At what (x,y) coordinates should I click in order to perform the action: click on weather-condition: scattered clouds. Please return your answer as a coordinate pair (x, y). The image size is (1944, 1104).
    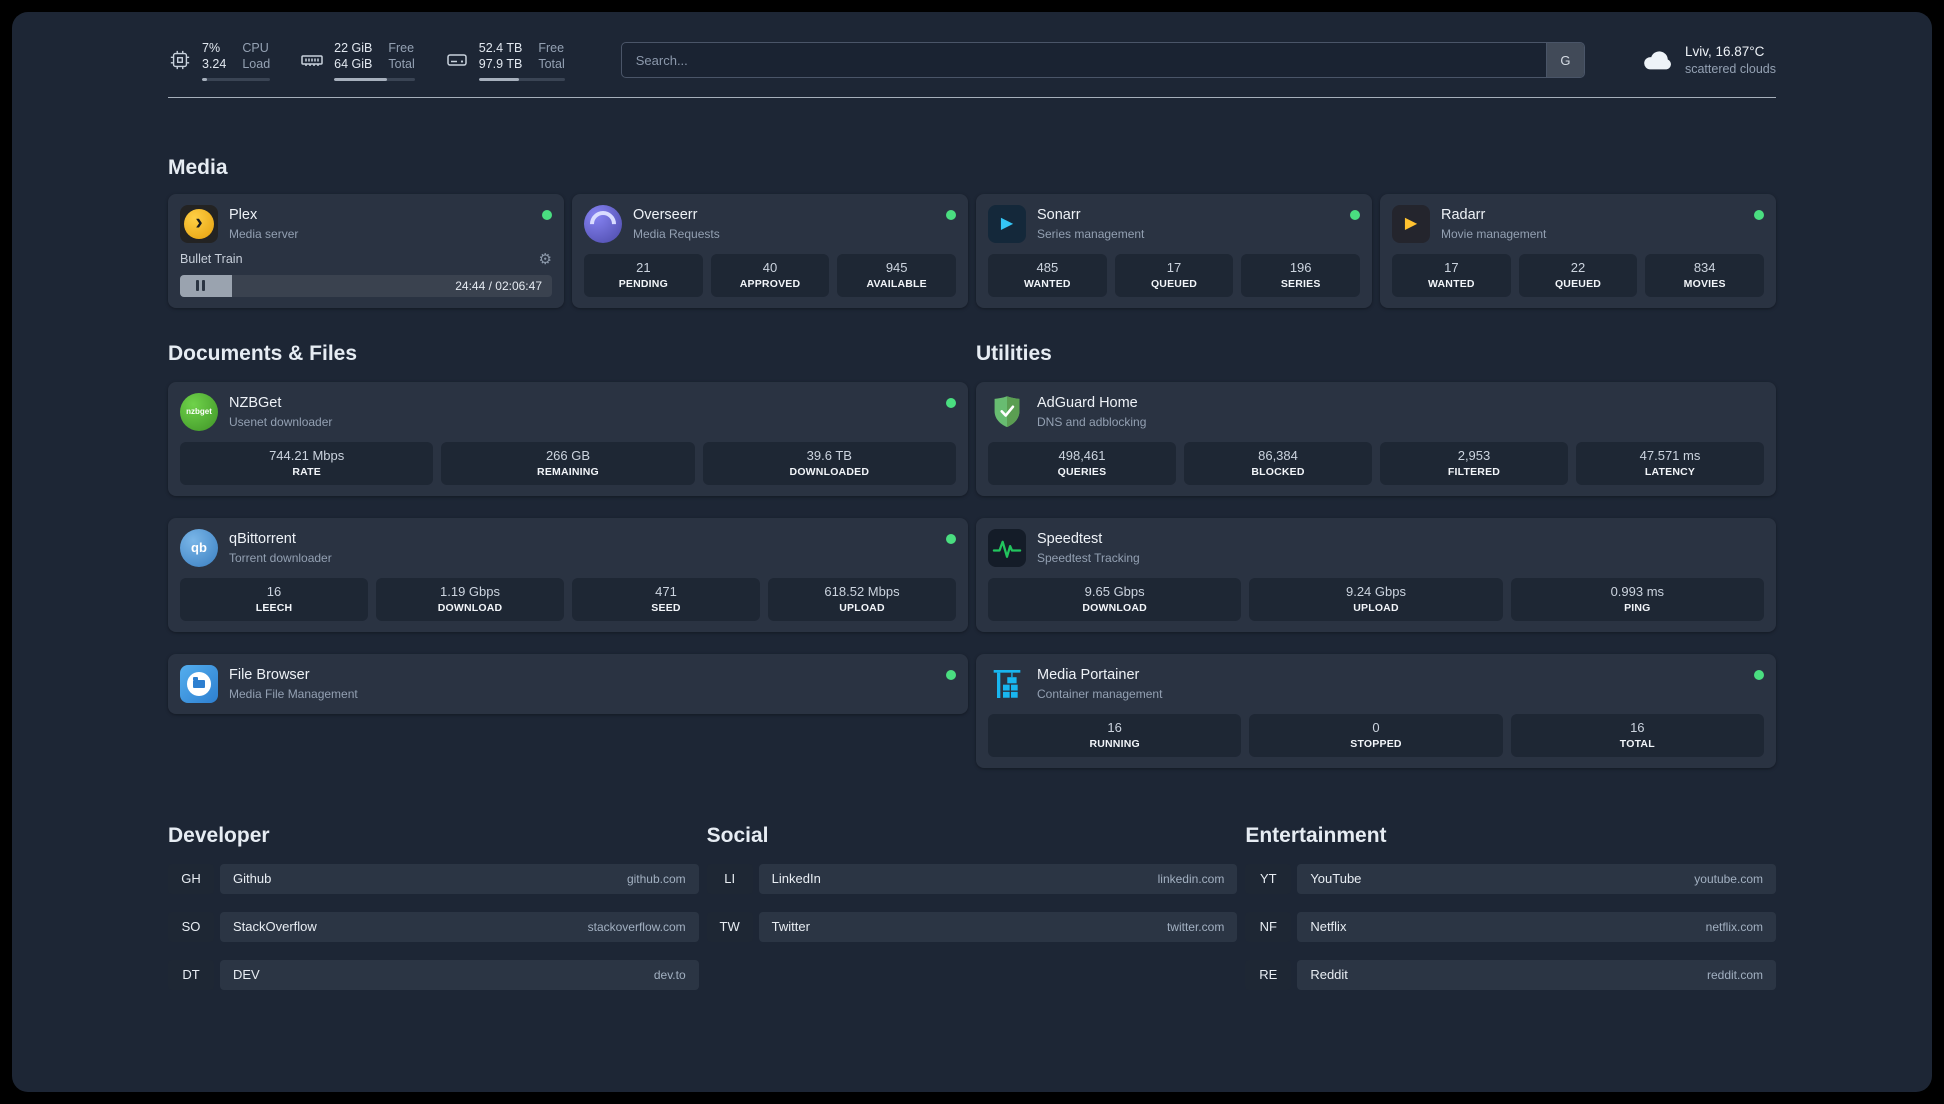
    Looking at the image, I should click on (1730, 68).